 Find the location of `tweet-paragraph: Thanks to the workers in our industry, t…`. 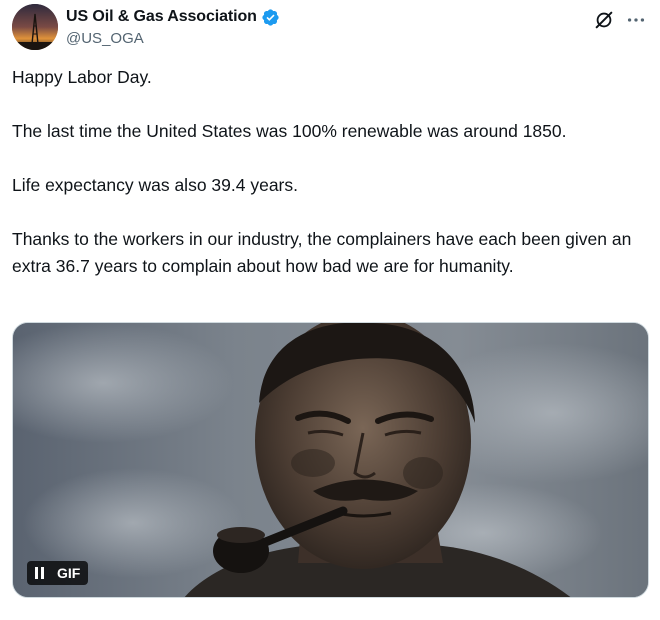

tweet-paragraph: Thanks to the workers in our industry, t… is located at coordinates (322, 252).